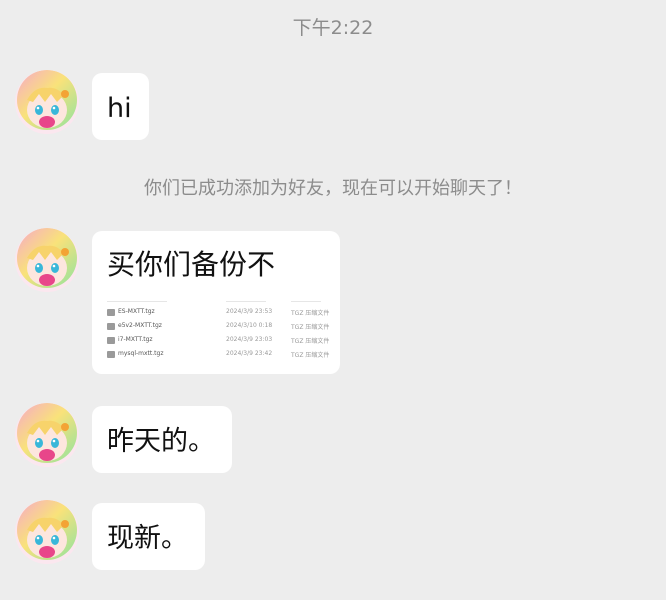 This screenshot has height=600, width=666. I want to click on message-row: 现新。, so click(335, 535).